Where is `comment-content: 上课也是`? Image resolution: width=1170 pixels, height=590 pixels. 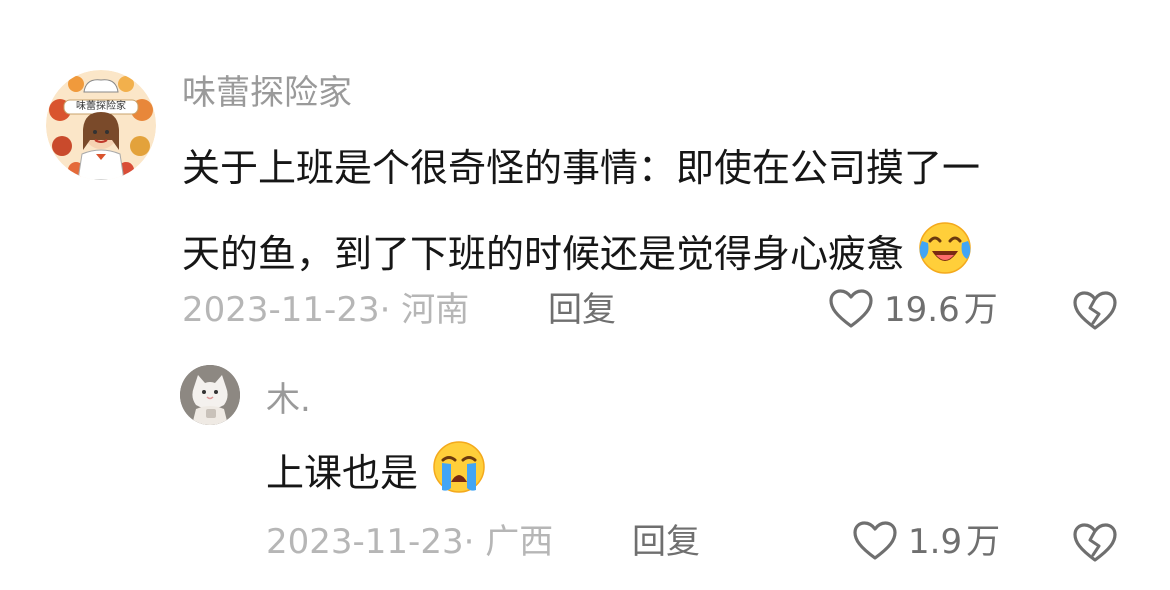
comment-content: 上课也是 is located at coordinates (377, 468).